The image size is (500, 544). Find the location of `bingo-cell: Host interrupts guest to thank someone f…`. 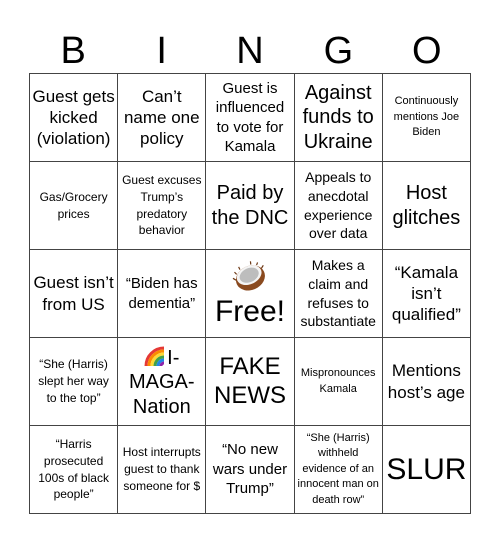

bingo-cell: Host interrupts guest to thank someone f… is located at coordinates (162, 470).